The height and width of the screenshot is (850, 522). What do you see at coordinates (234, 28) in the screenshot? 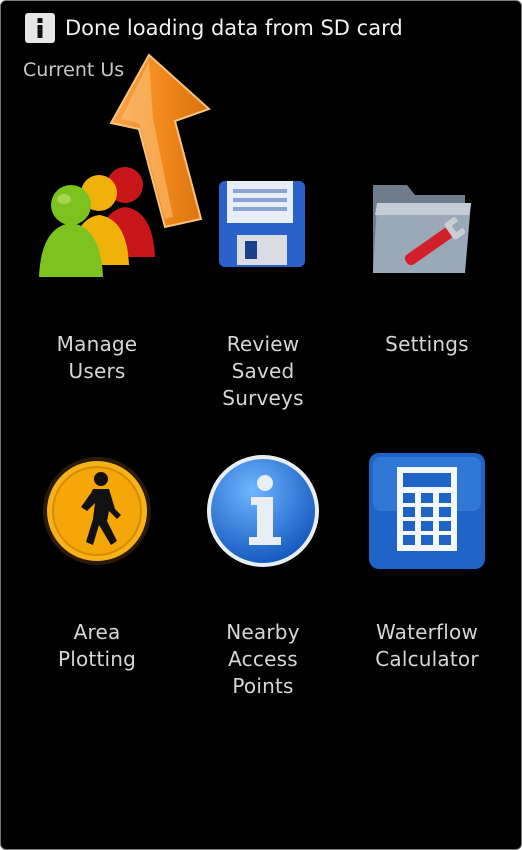
I see `toast-text: Done loading data from SD card` at bounding box center [234, 28].